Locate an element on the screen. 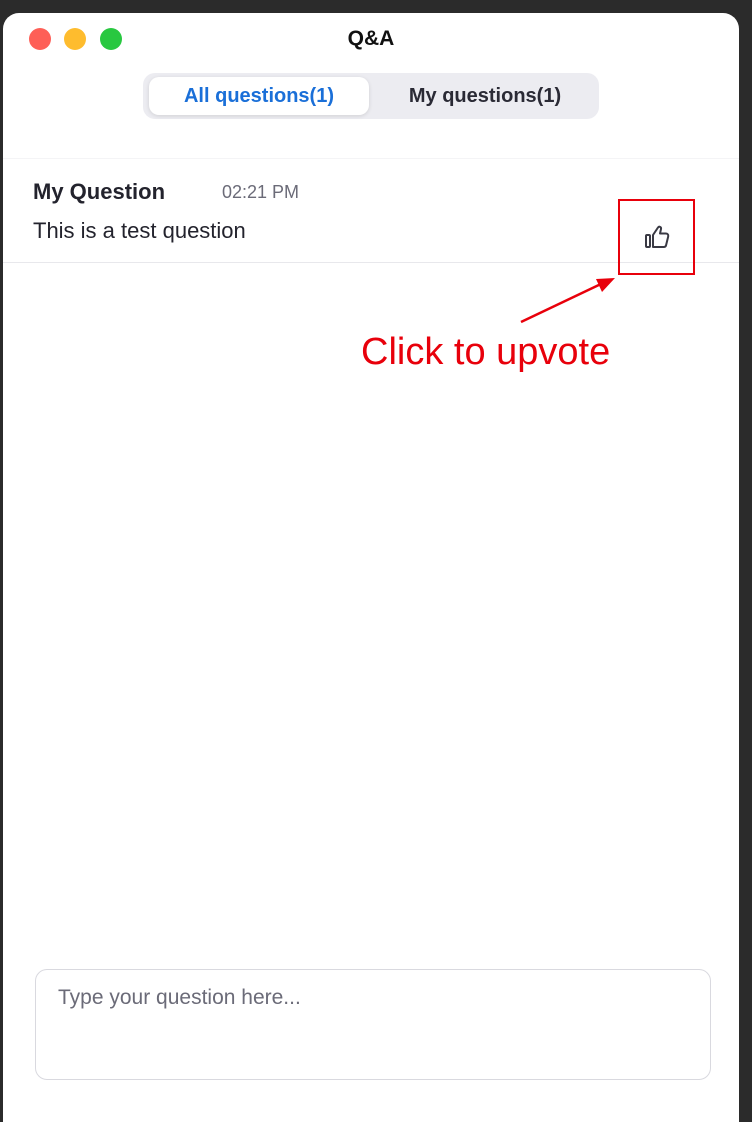  question-composer is located at coordinates (373, 1024).